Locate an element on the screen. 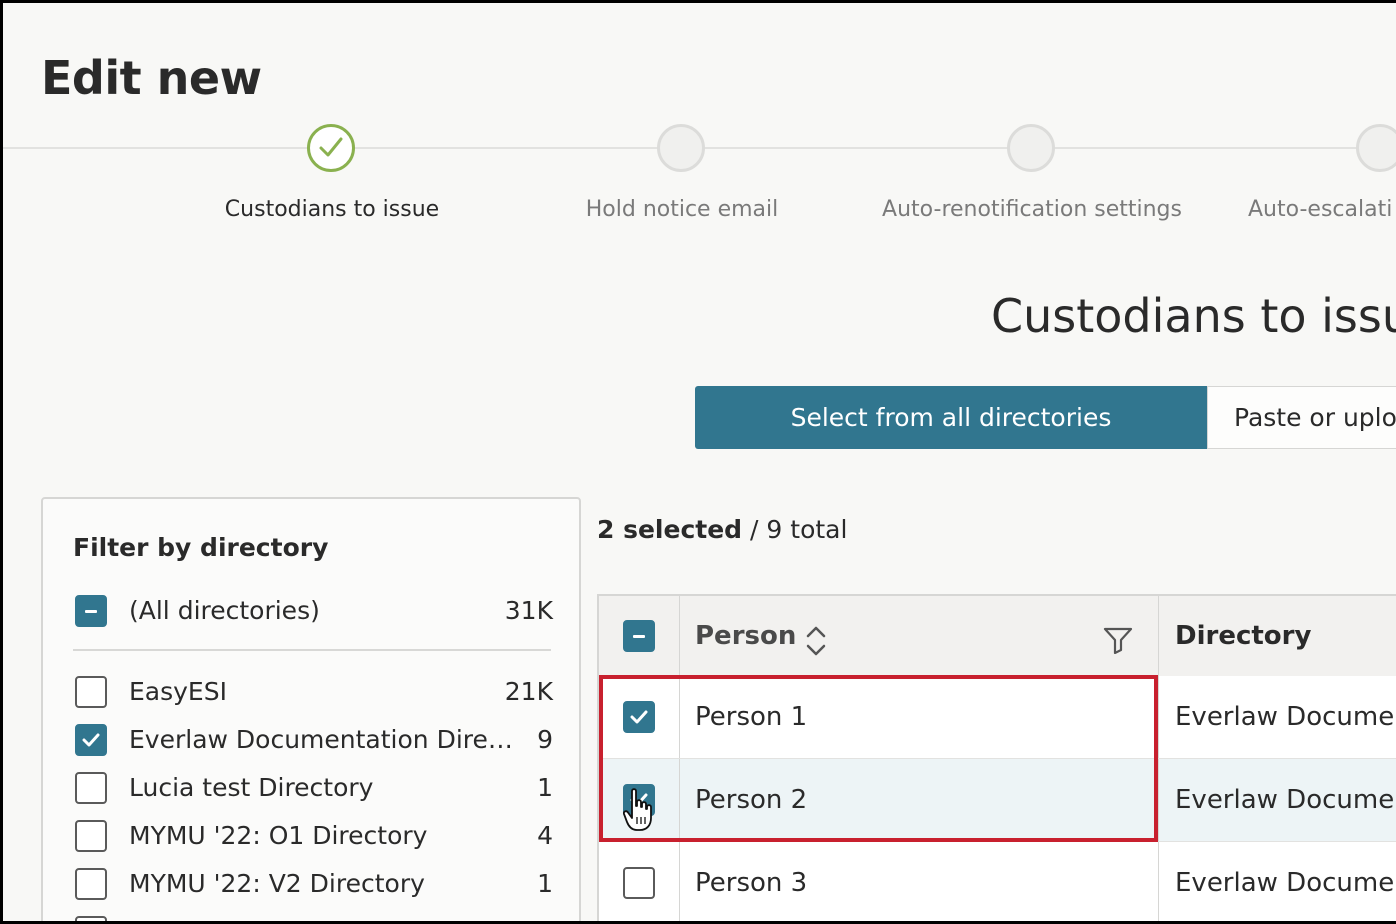 The image size is (1396, 924). filter-row-all: (All directories) 31K is located at coordinates (314, 611).